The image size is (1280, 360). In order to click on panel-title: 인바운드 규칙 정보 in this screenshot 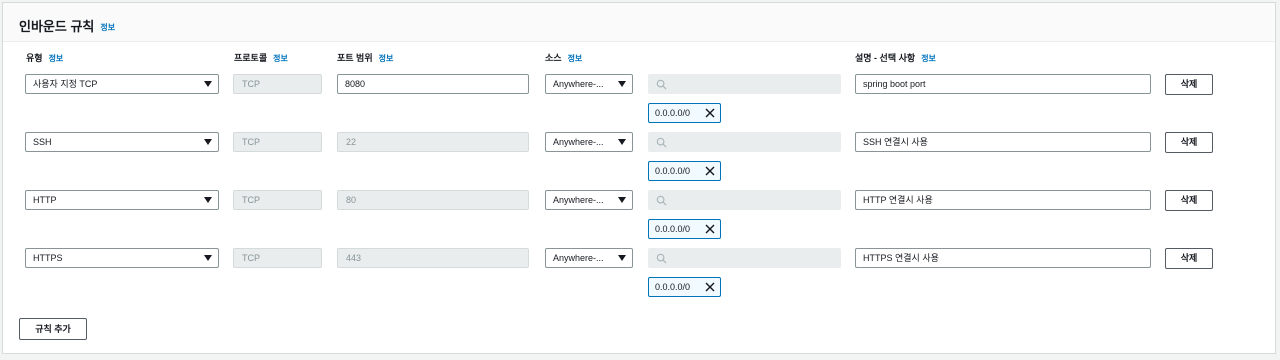, I will do `click(67, 25)`.